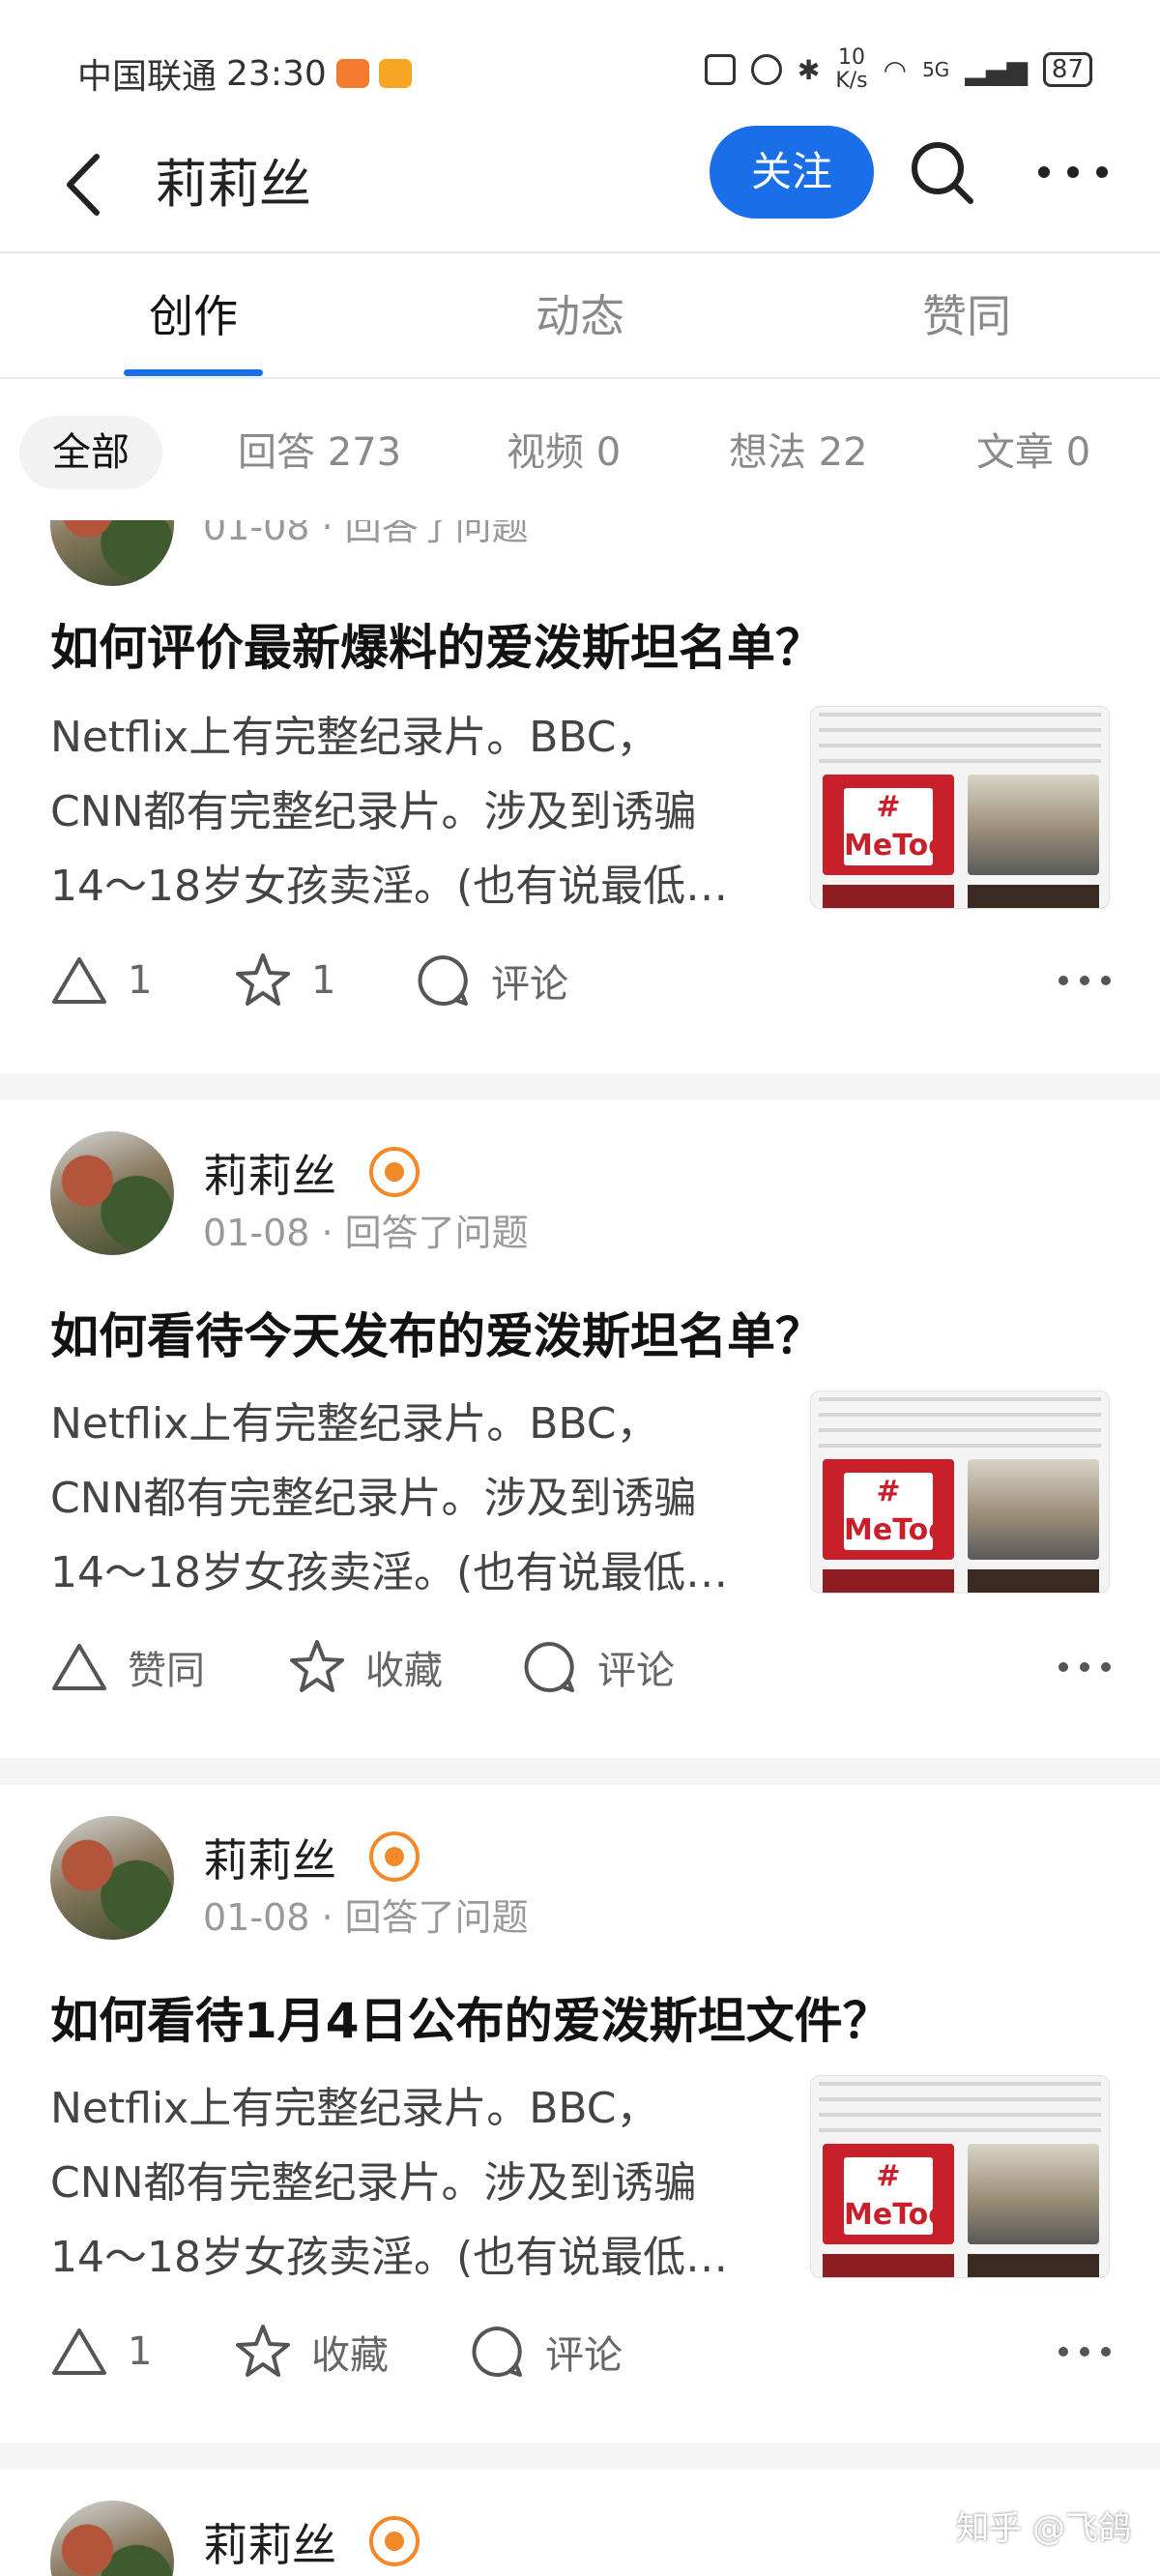  What do you see at coordinates (193, 316) in the screenshot?
I see `tab-creation: 创作` at bounding box center [193, 316].